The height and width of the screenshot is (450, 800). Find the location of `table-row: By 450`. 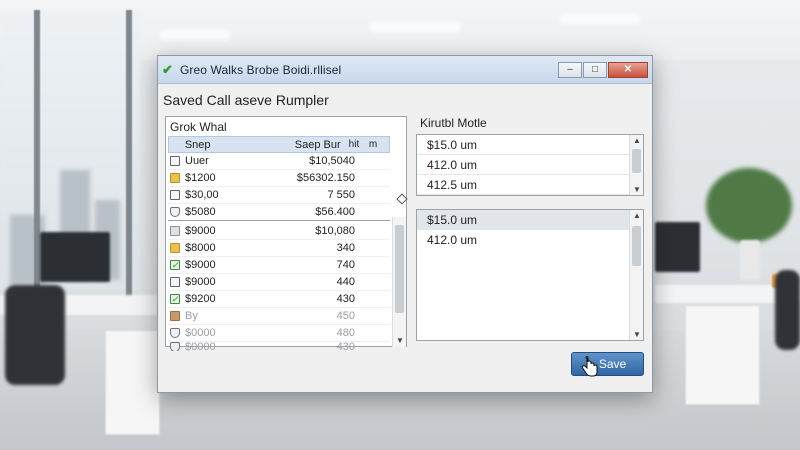

table-row: By 450 is located at coordinates (279, 316).